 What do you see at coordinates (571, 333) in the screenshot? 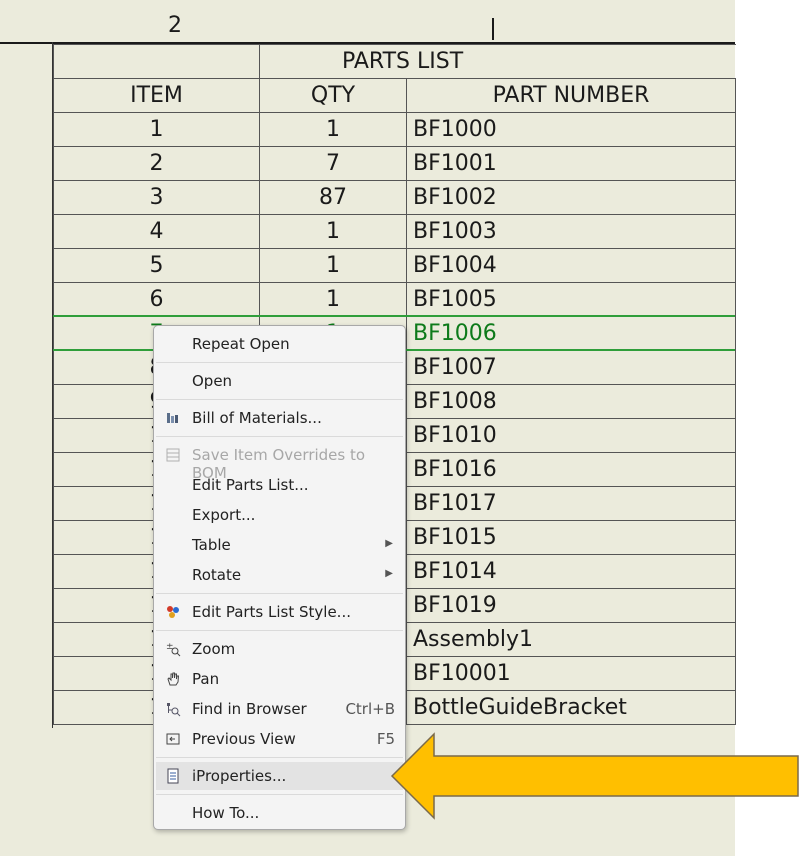
I see `cell-part-number: BF1006` at bounding box center [571, 333].